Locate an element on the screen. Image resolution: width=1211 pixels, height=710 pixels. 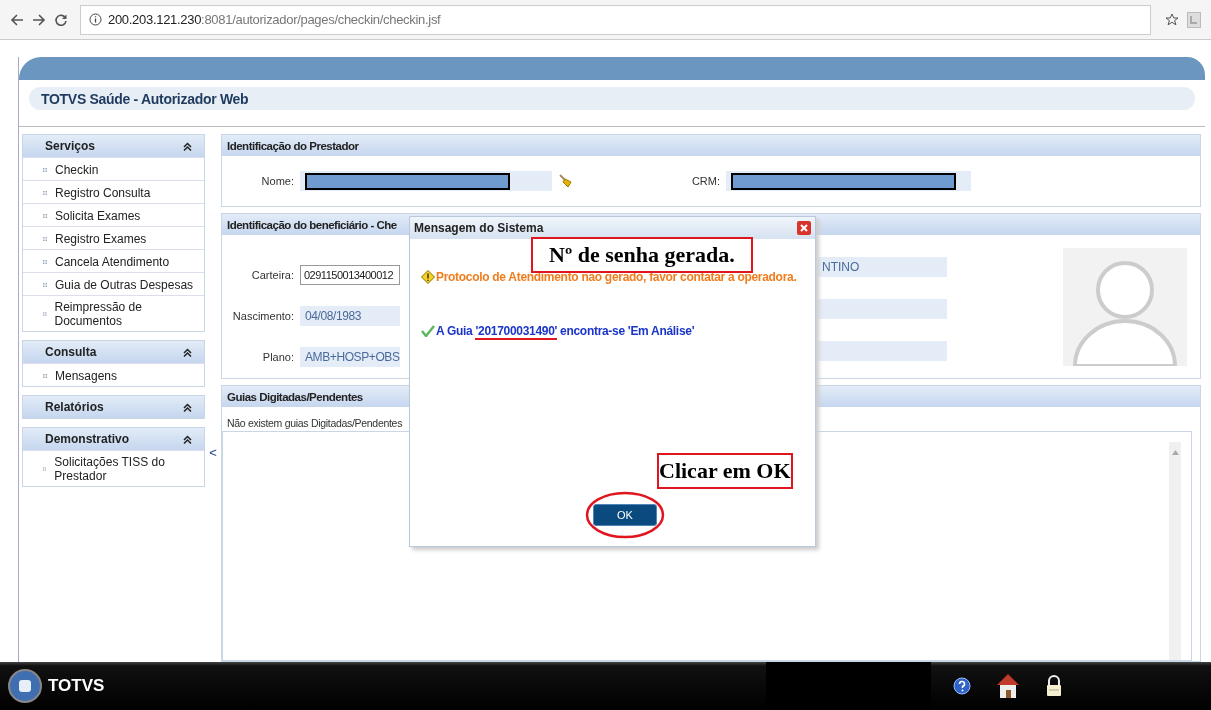
readonly-field: 04/08/1983 is located at coordinates (350, 316).